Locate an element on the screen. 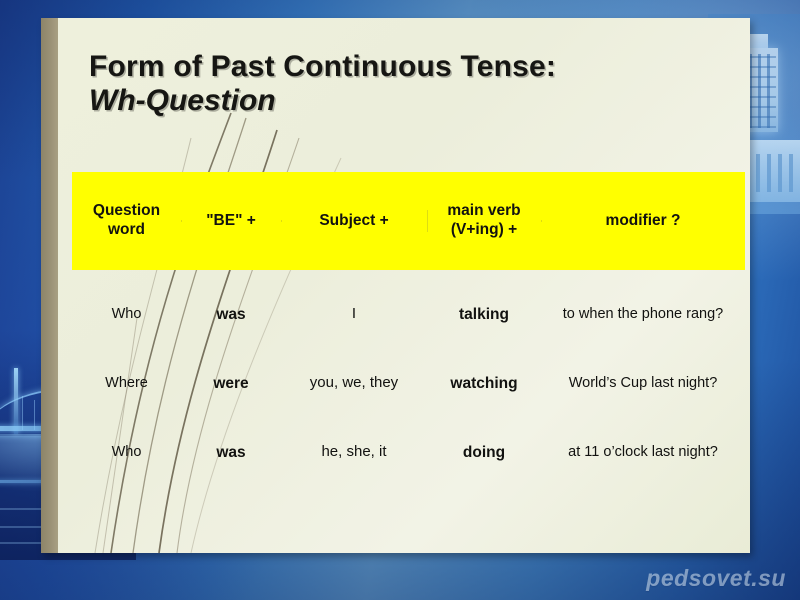 The width and height of the screenshot is (800, 600). header-cell-subject: Subject + is located at coordinates (354, 221).